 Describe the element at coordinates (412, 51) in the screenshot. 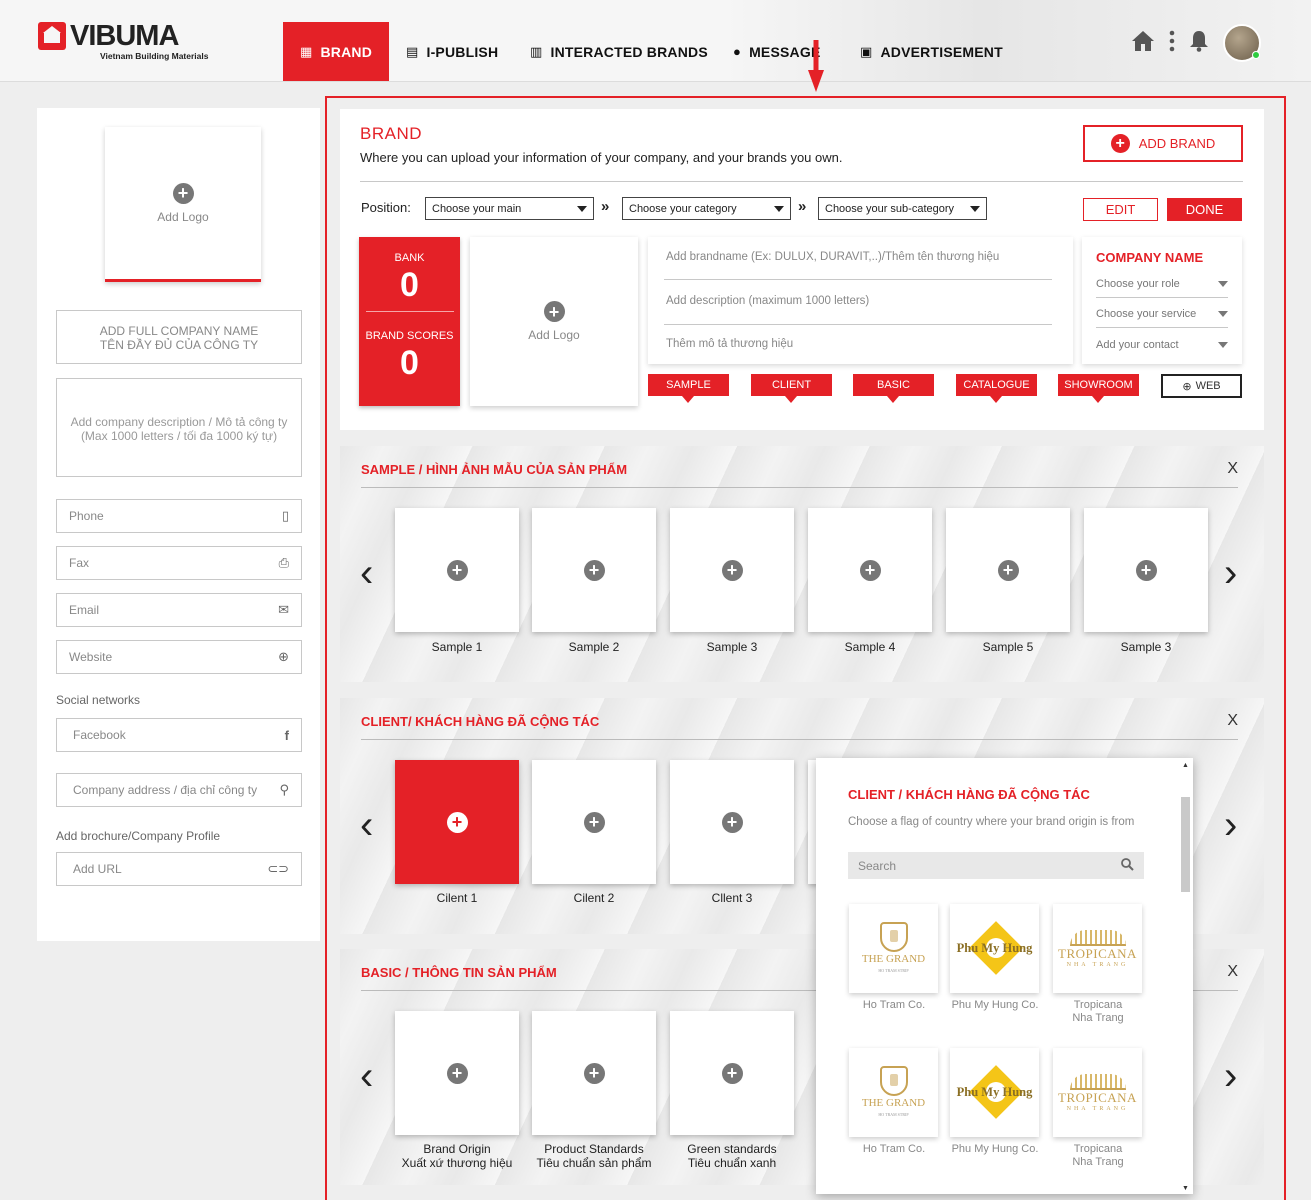

I see `publish-icon: ▤` at that location.